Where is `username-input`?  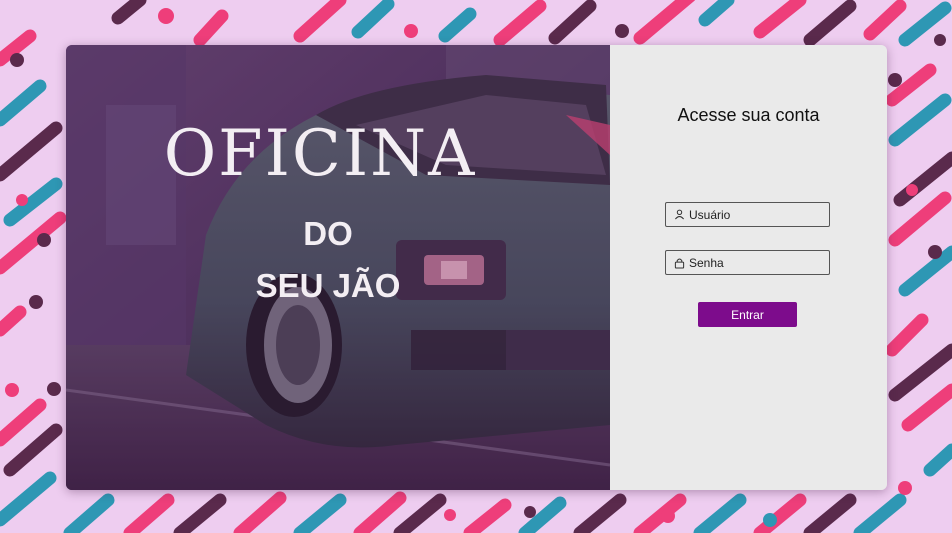
username-input is located at coordinates (754, 214).